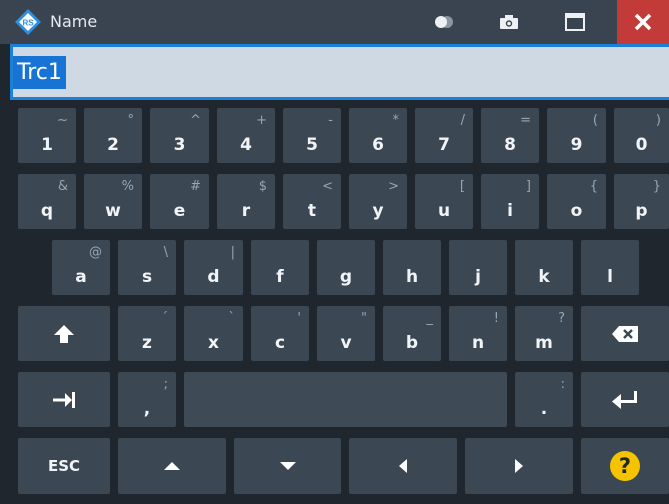 The width and height of the screenshot is (669, 504). Describe the element at coordinates (280, 333) in the screenshot. I see `key-c: ' c` at that location.